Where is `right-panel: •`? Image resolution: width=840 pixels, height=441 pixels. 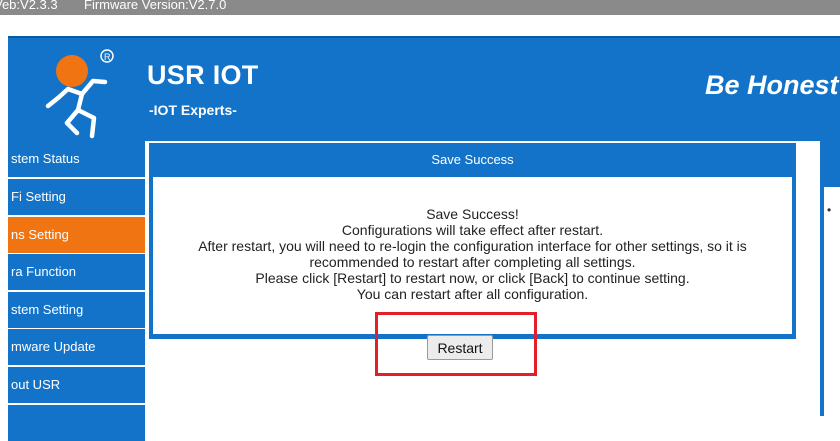 right-panel: • is located at coordinates (830, 278).